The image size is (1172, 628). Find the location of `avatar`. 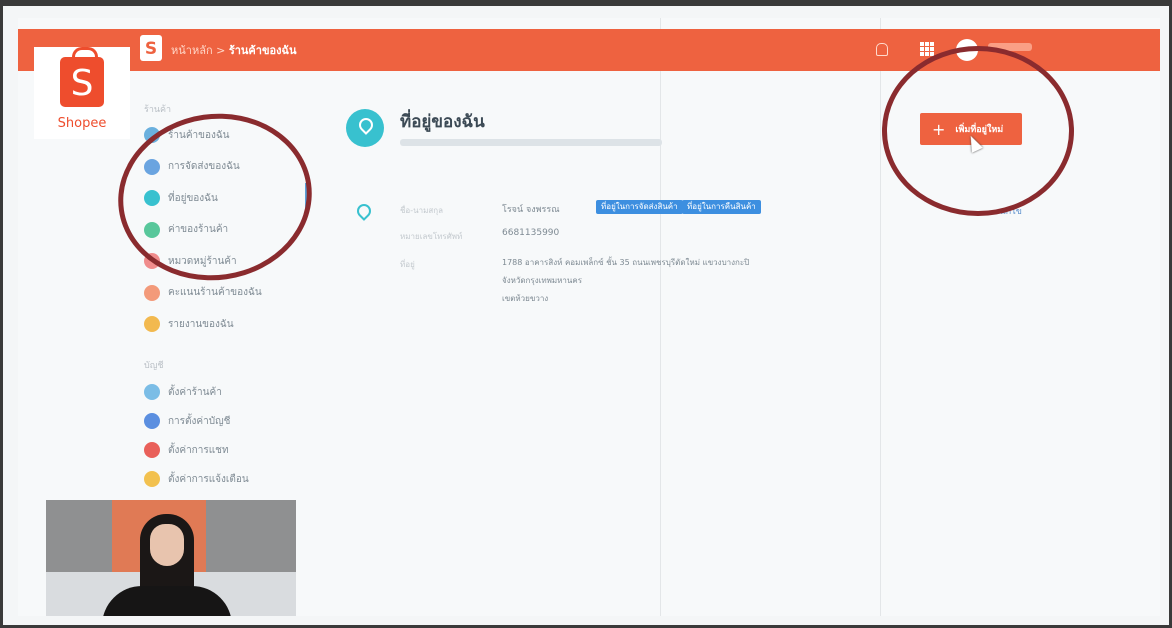

avatar is located at coordinates (967, 50).